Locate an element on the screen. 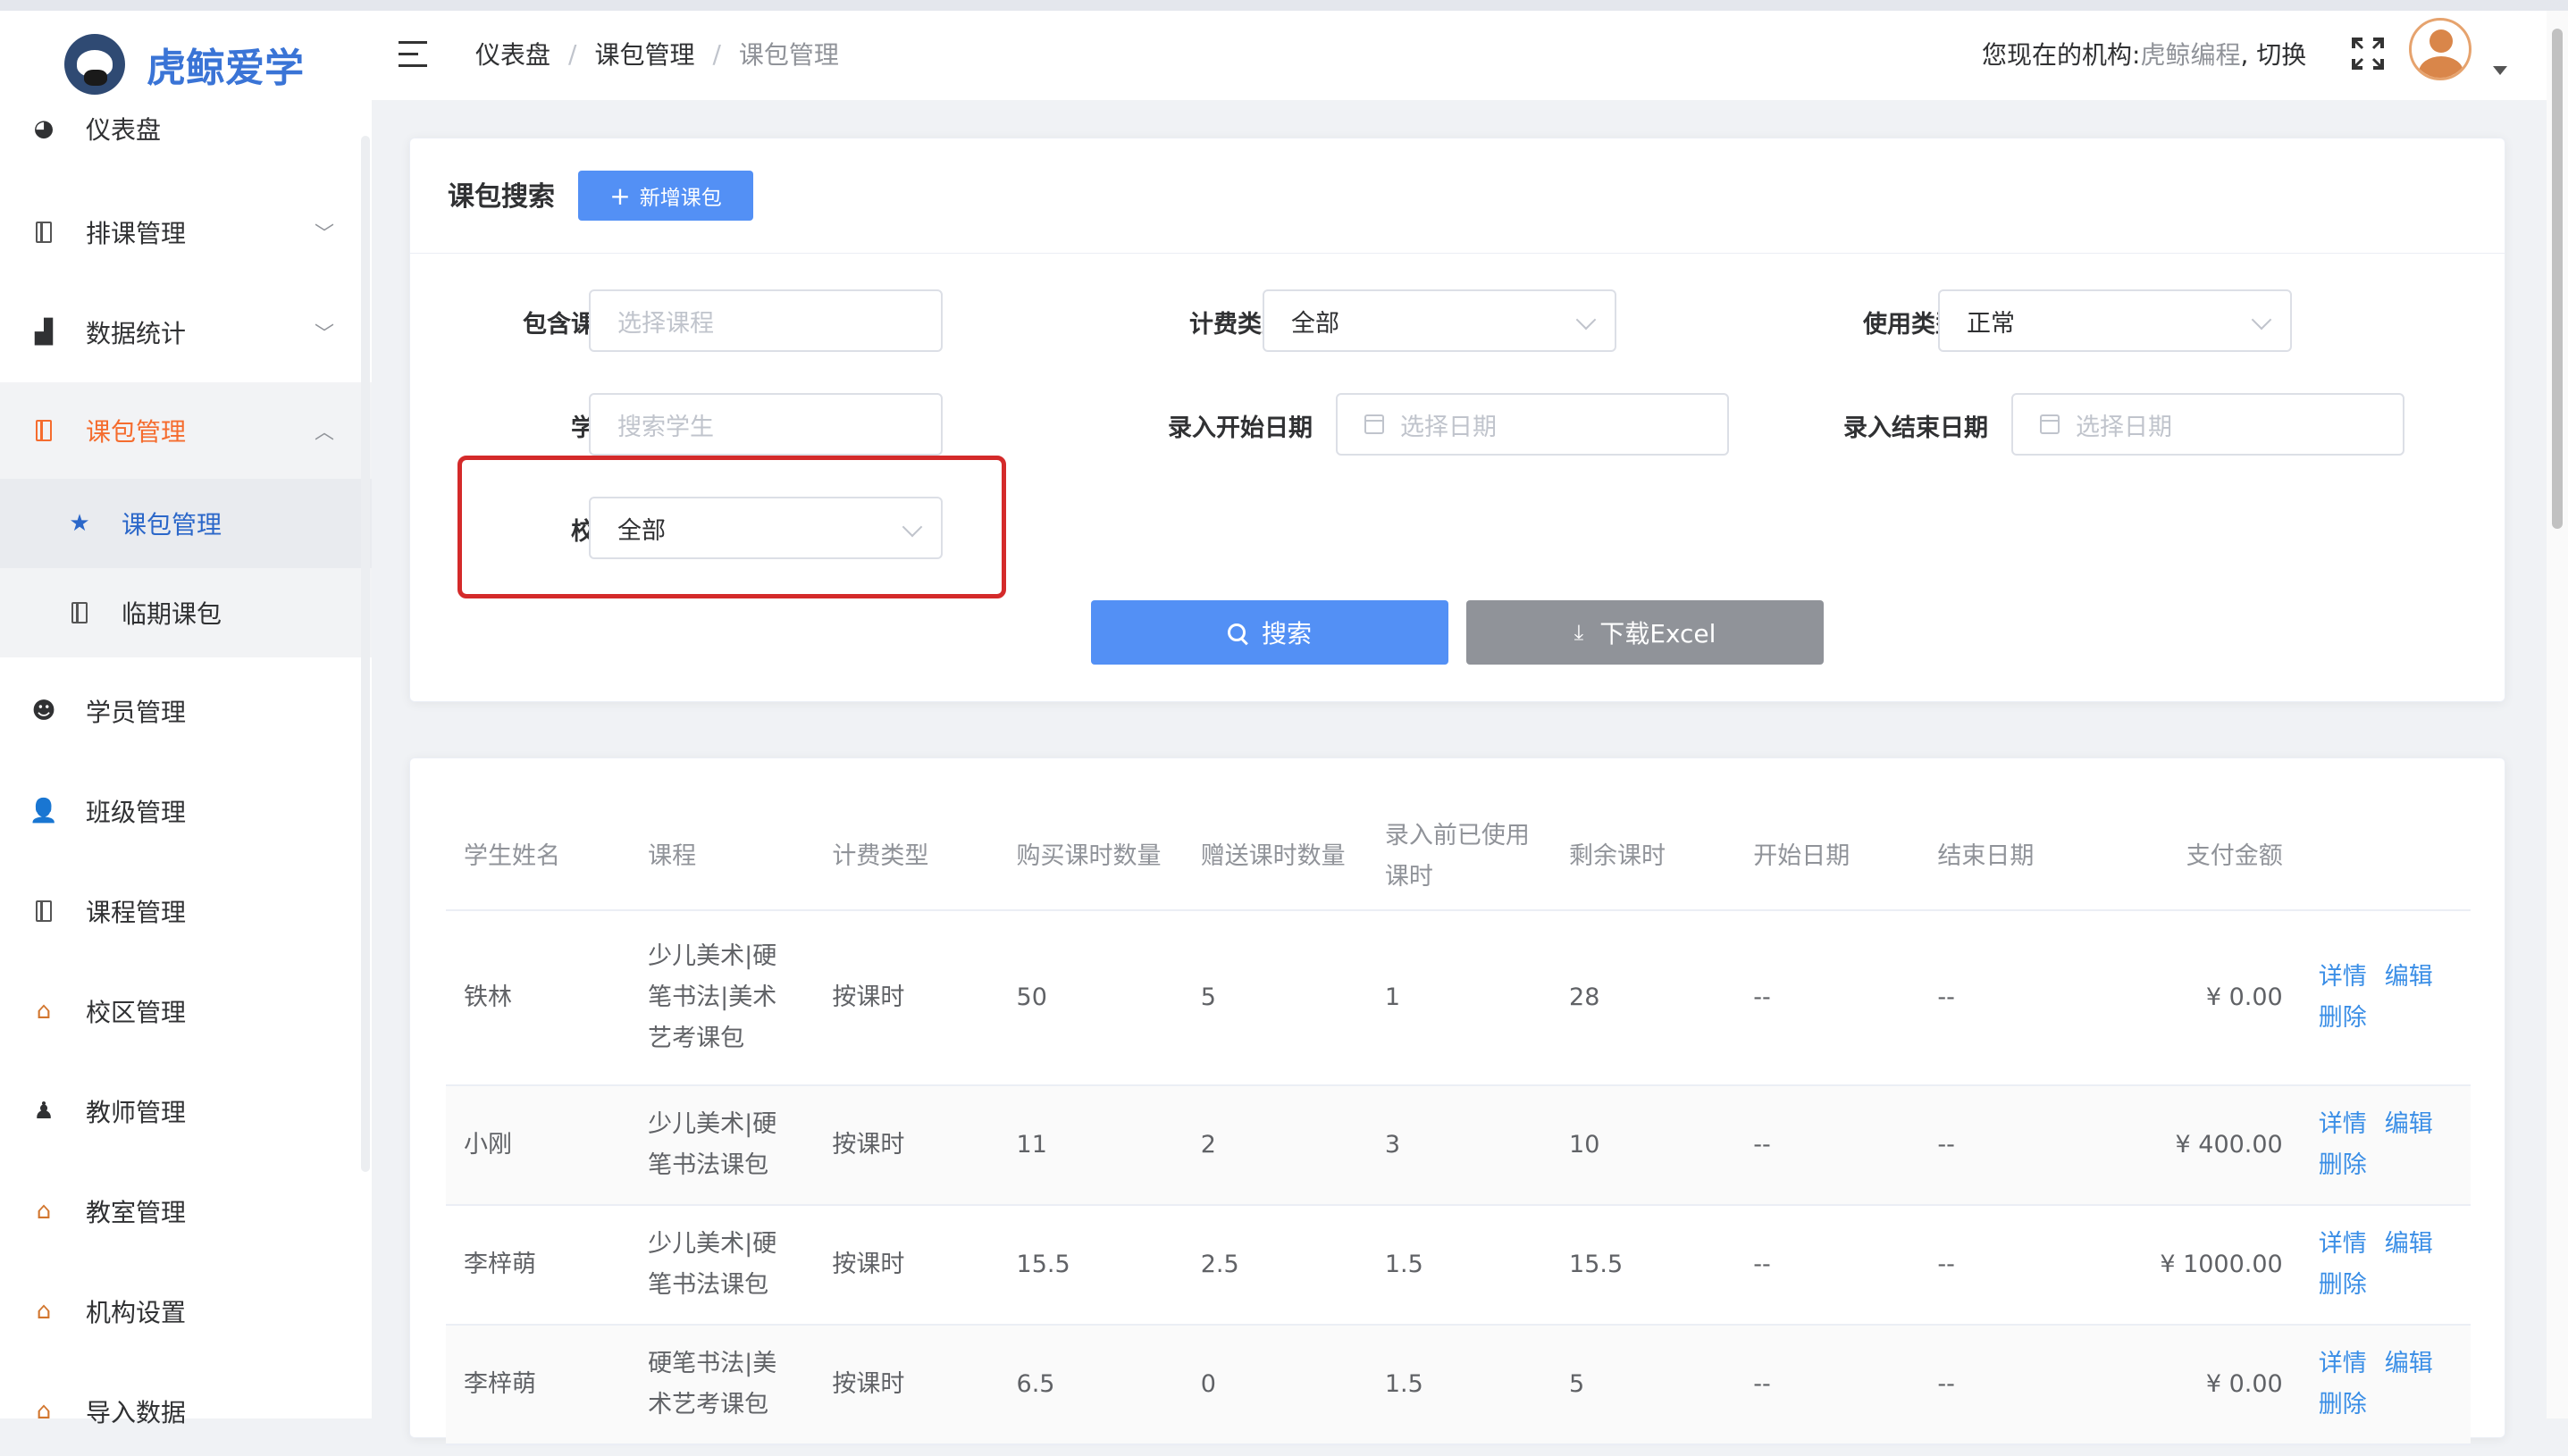 This screenshot has height=1456, width=2568. column-header: 计费类型 is located at coordinates (906, 857).